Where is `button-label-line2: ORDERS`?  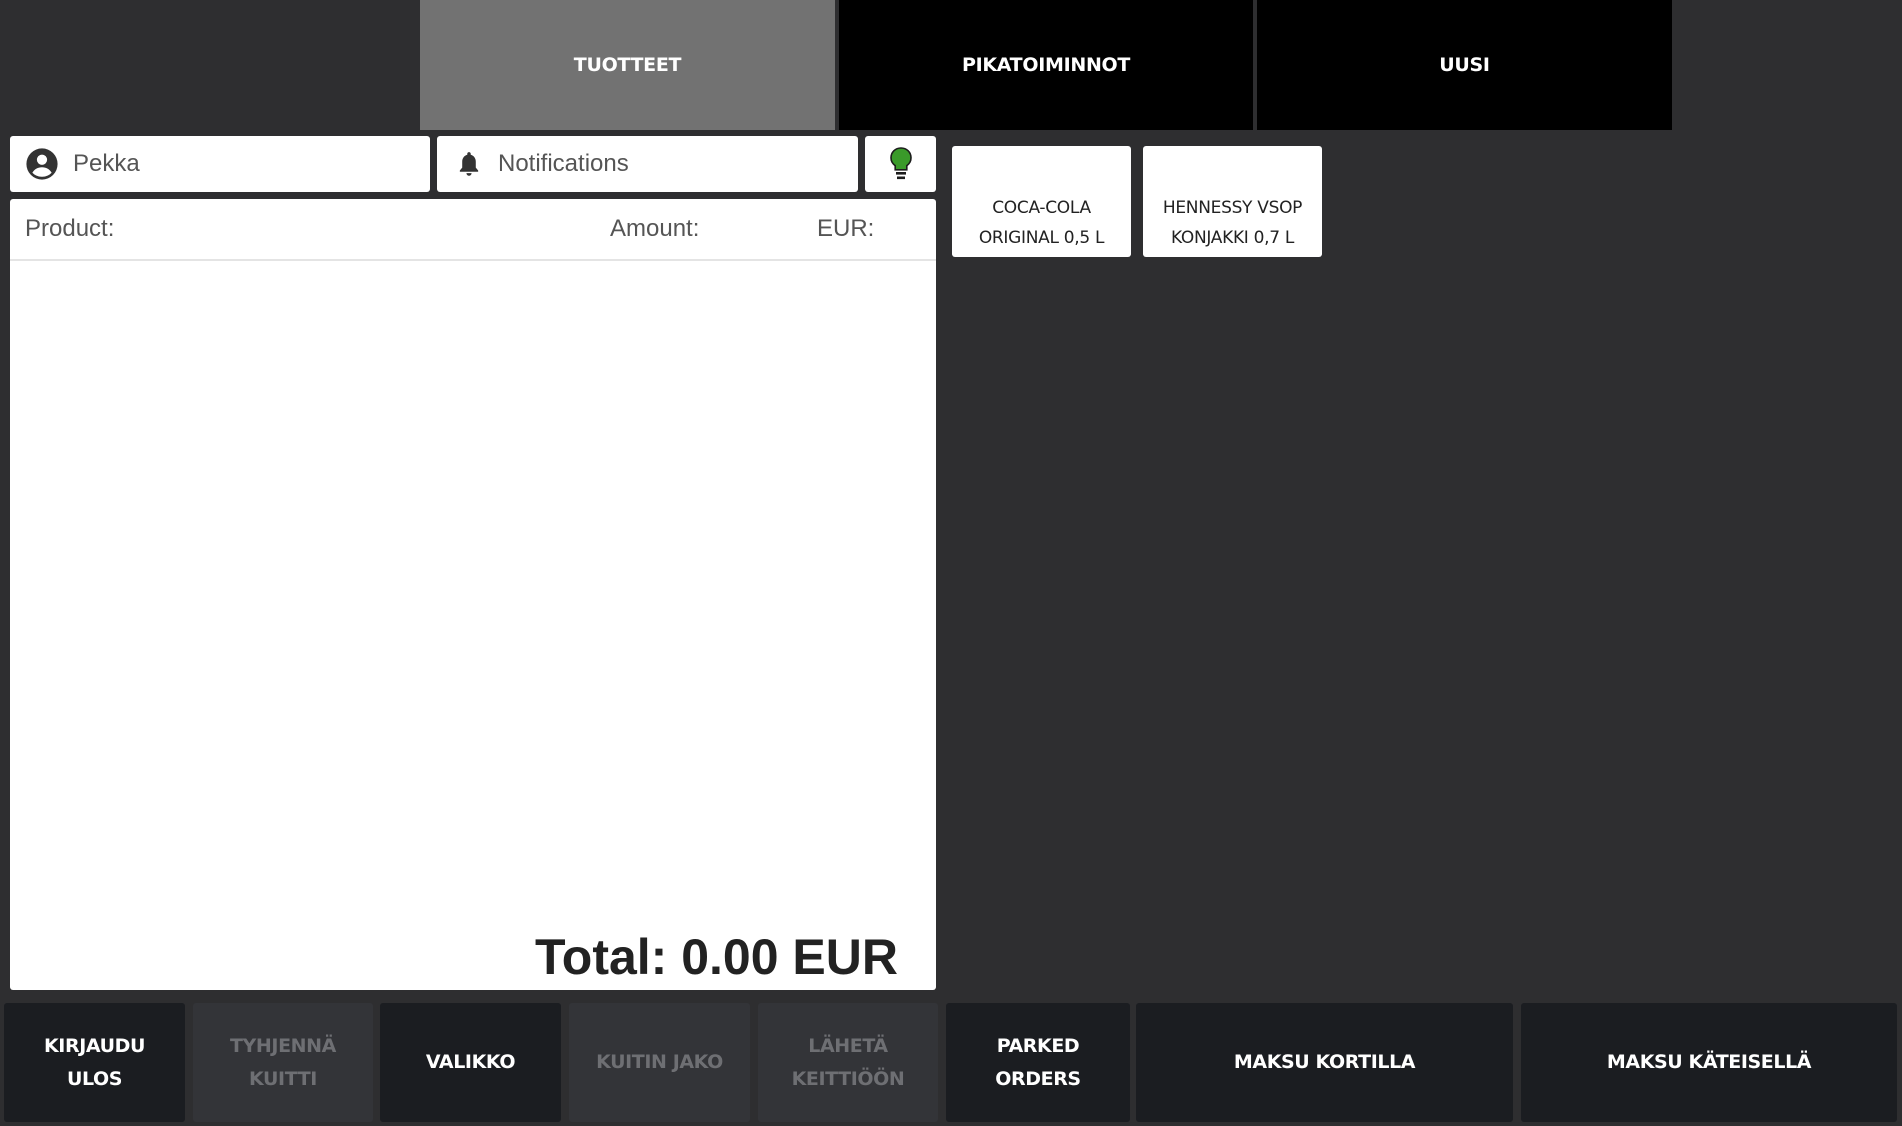
button-label-line2: ORDERS is located at coordinates (1038, 1078).